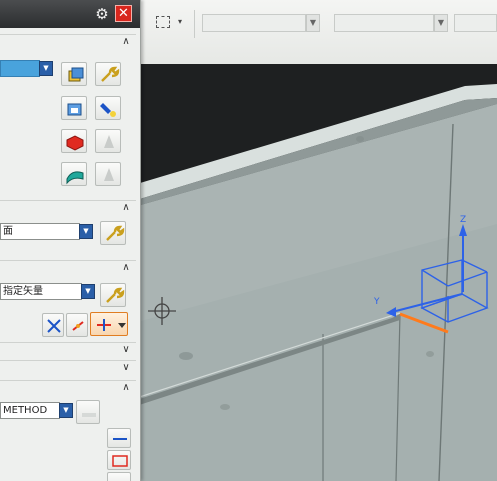 This screenshot has height=481, width=497. I want to click on close-icon: ✕, so click(123, 13).